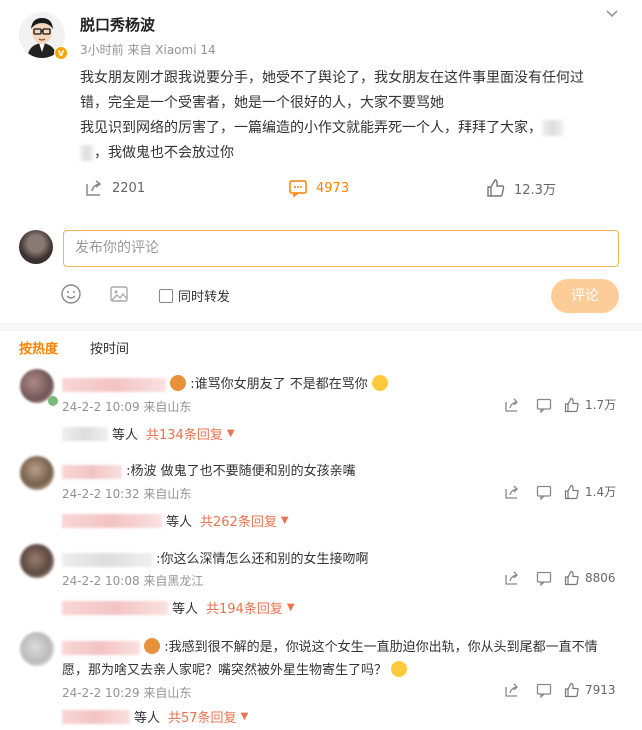 The width and height of the screenshot is (642, 730). I want to click on share-count: 2201, so click(129, 188).